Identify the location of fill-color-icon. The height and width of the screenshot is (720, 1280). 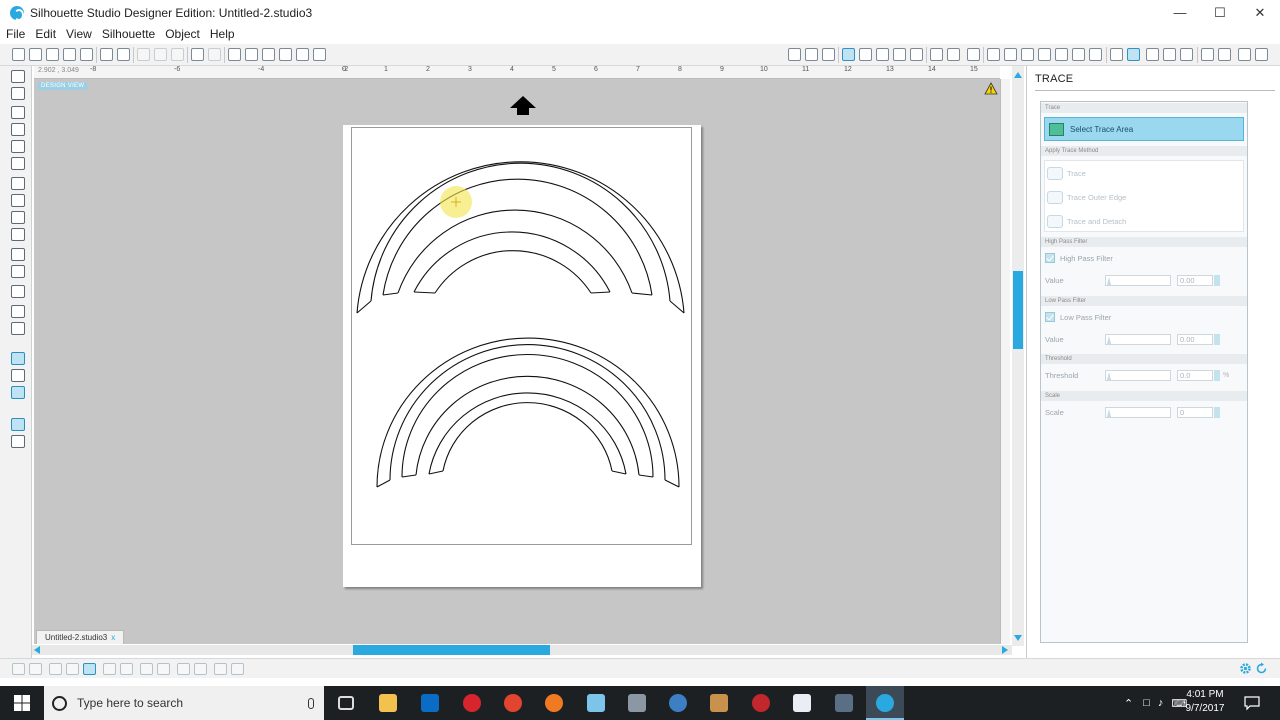
(848, 54).